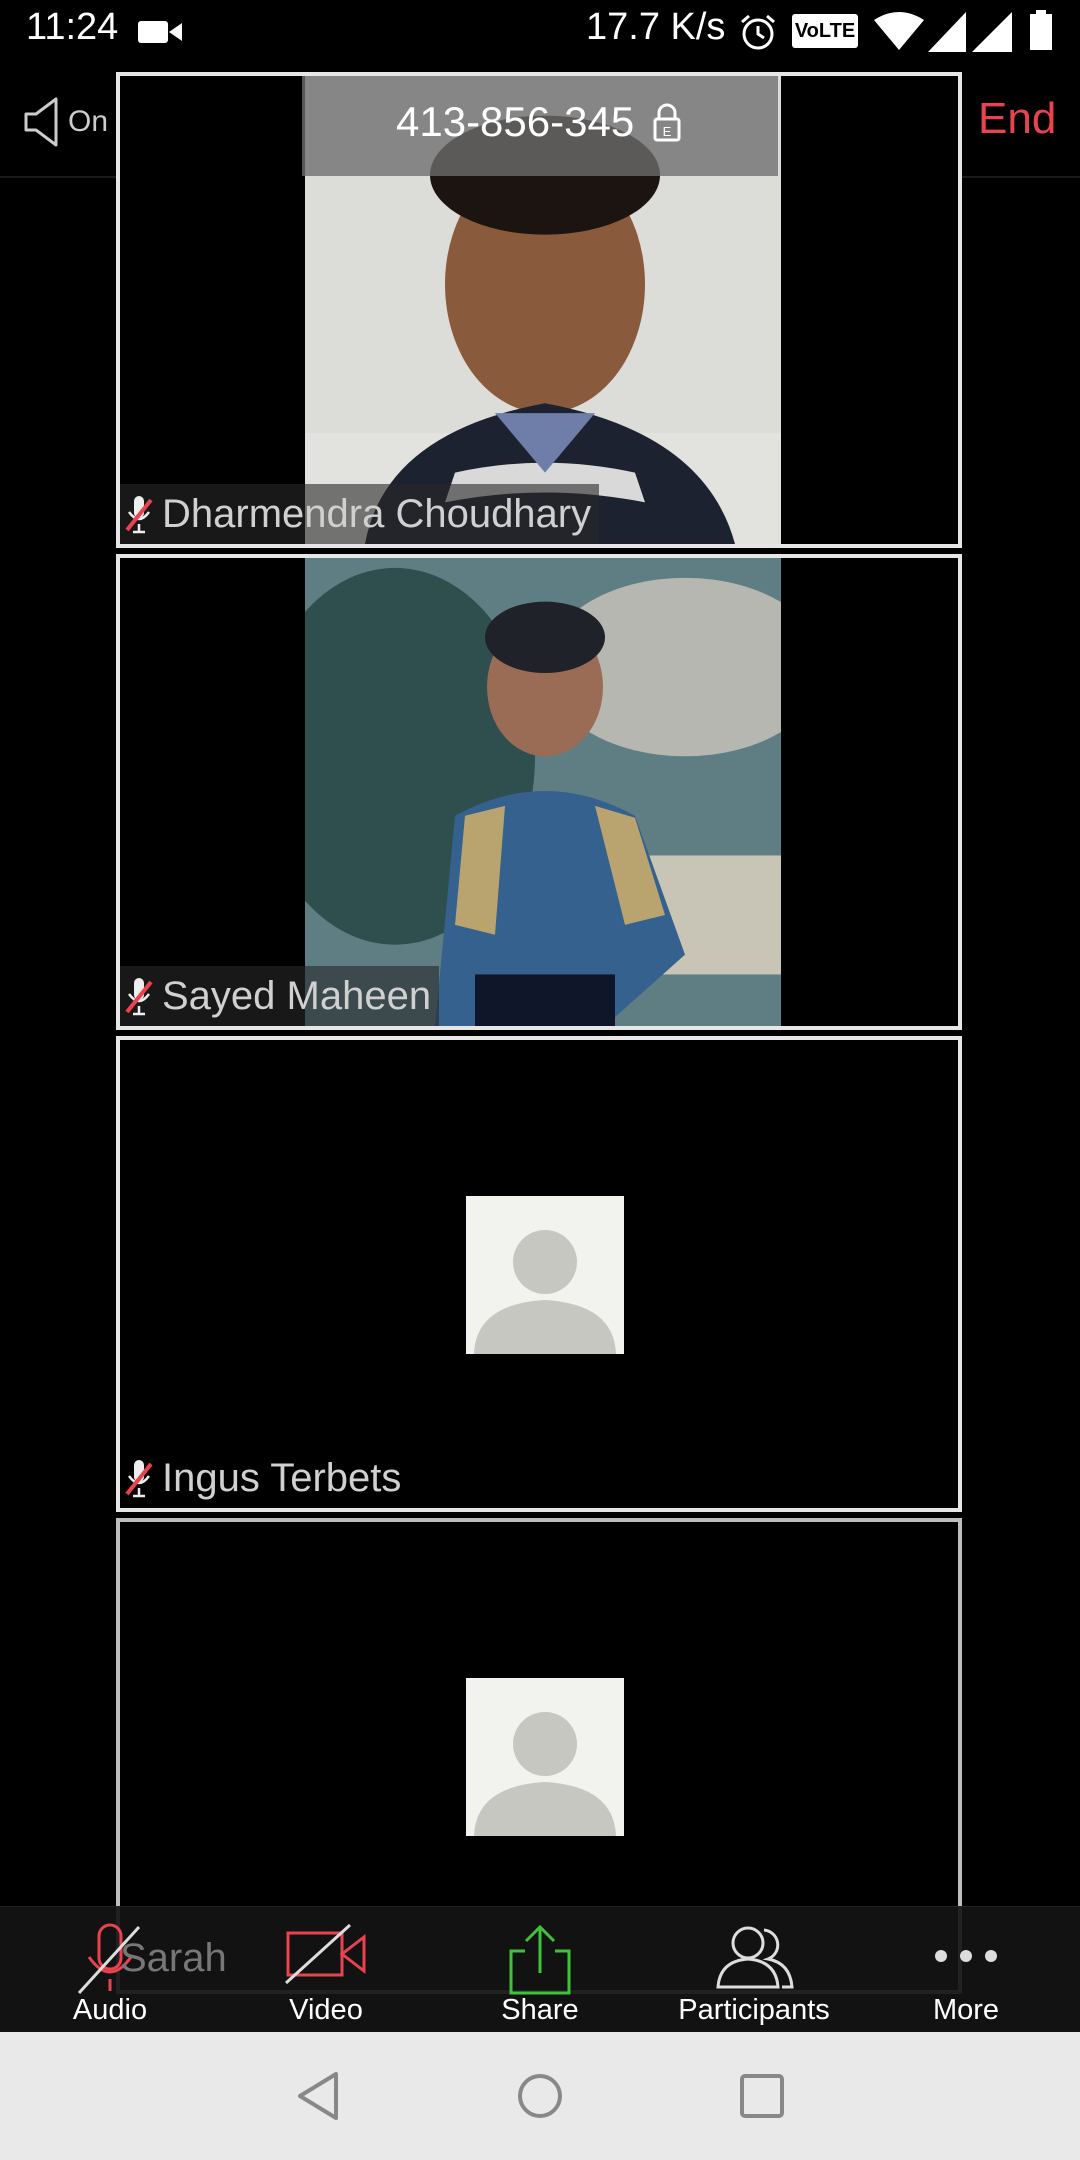 This screenshot has width=1080, height=2160. Describe the element at coordinates (1017, 119) in the screenshot. I see `end-meeting-button: End` at that location.